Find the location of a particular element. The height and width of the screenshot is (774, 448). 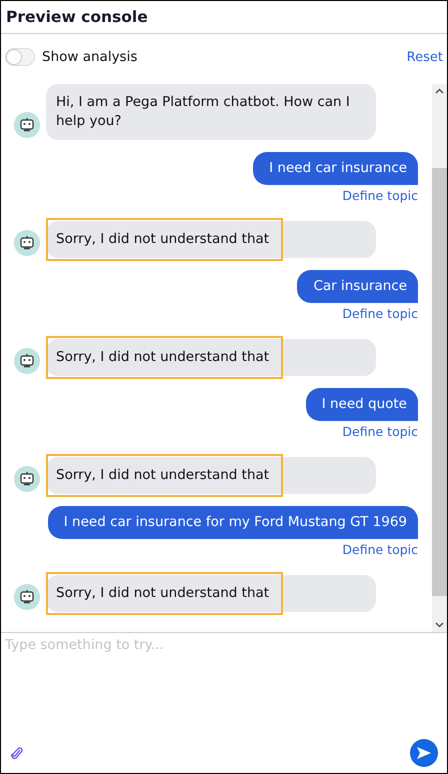

bot-message: Hi, I am a Pega Platform chatbot. How can I help you? is located at coordinates (211, 112).